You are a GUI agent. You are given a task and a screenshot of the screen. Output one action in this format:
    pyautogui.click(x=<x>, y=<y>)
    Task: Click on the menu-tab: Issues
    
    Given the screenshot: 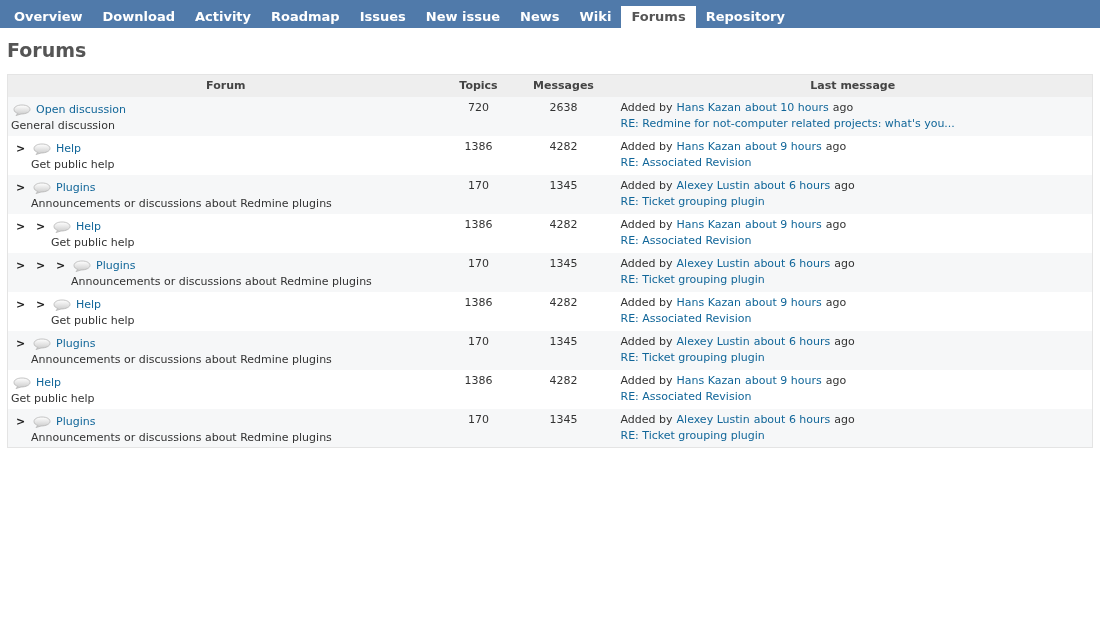 What is the action you would take?
    pyautogui.click(x=382, y=17)
    